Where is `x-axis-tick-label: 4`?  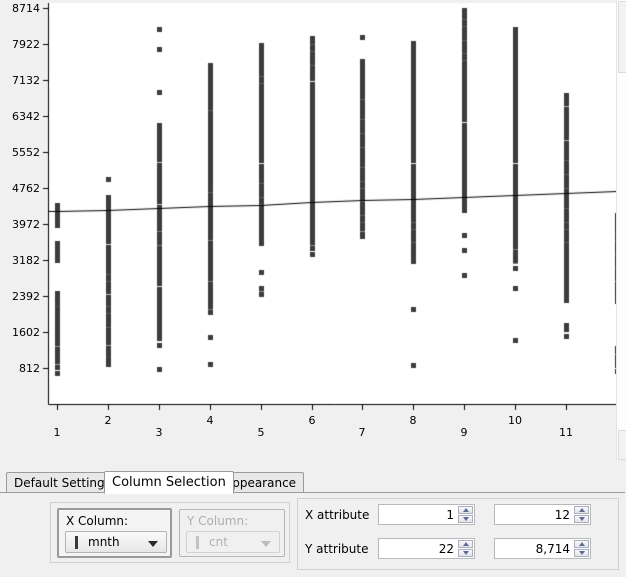 x-axis-tick-label: 4 is located at coordinates (210, 420).